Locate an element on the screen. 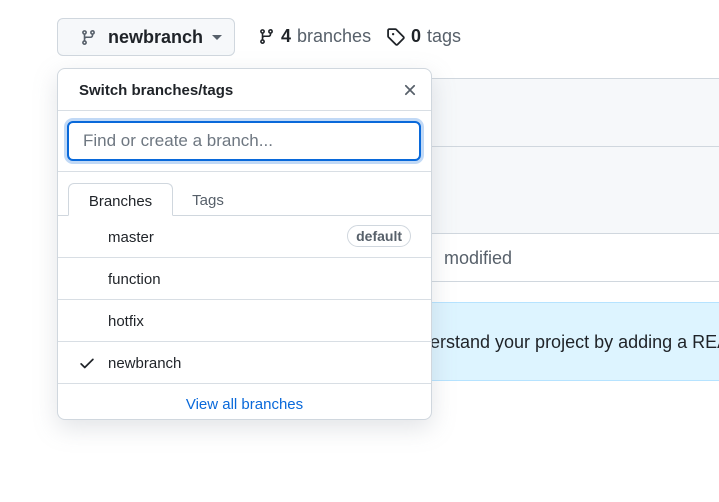  triangle-down-icon is located at coordinates (217, 37).